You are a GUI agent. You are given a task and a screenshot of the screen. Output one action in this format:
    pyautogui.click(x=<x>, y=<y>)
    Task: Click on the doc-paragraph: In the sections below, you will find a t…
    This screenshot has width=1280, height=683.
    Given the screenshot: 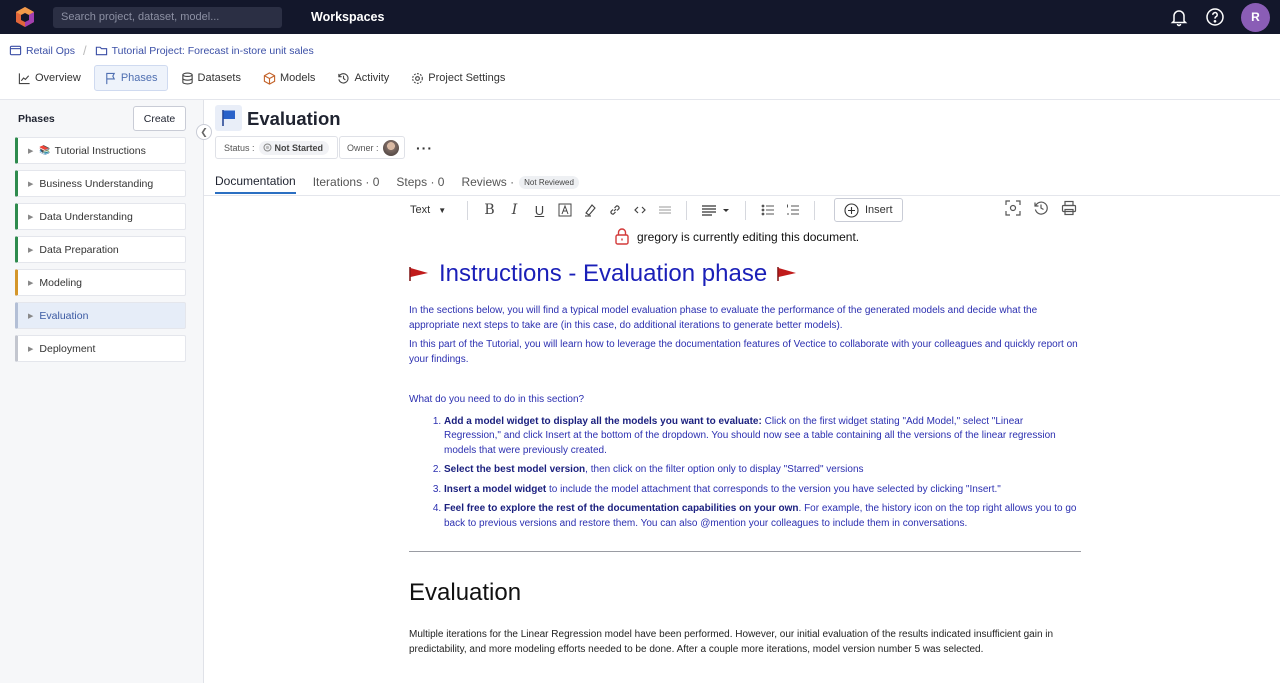 What is the action you would take?
    pyautogui.click(x=723, y=318)
    